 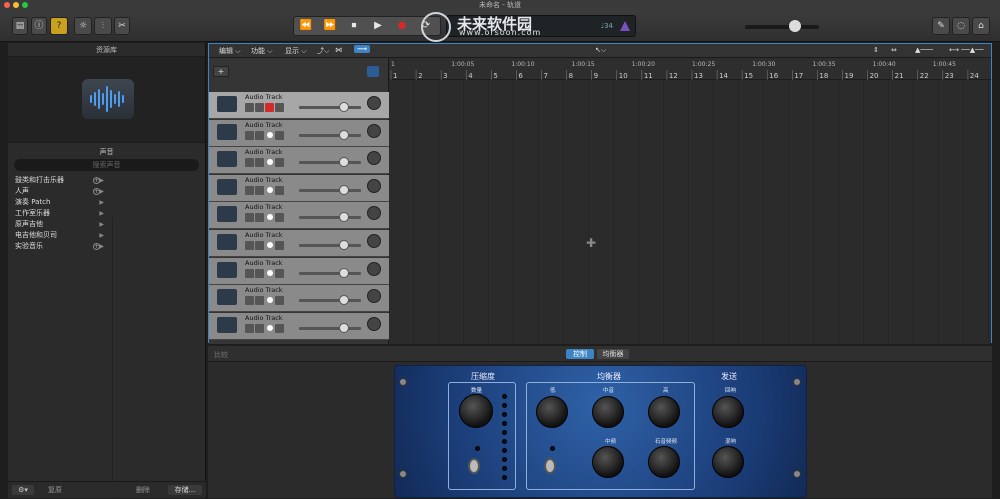 I want to click on horizontal-zoom-icon: ⇔, so click(x=894, y=50).